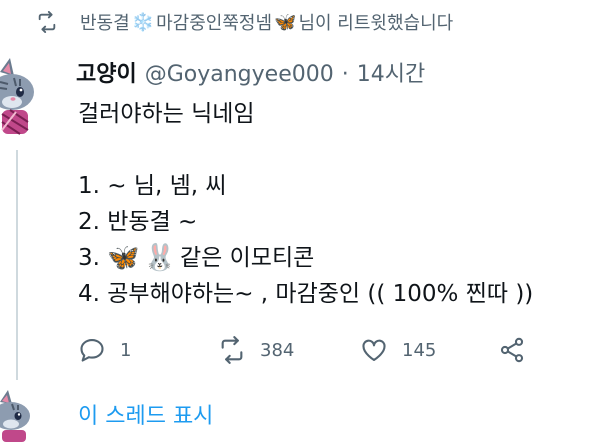  I want to click on tweet-line-1: 걸러야하는 닉네임, so click(166, 114).